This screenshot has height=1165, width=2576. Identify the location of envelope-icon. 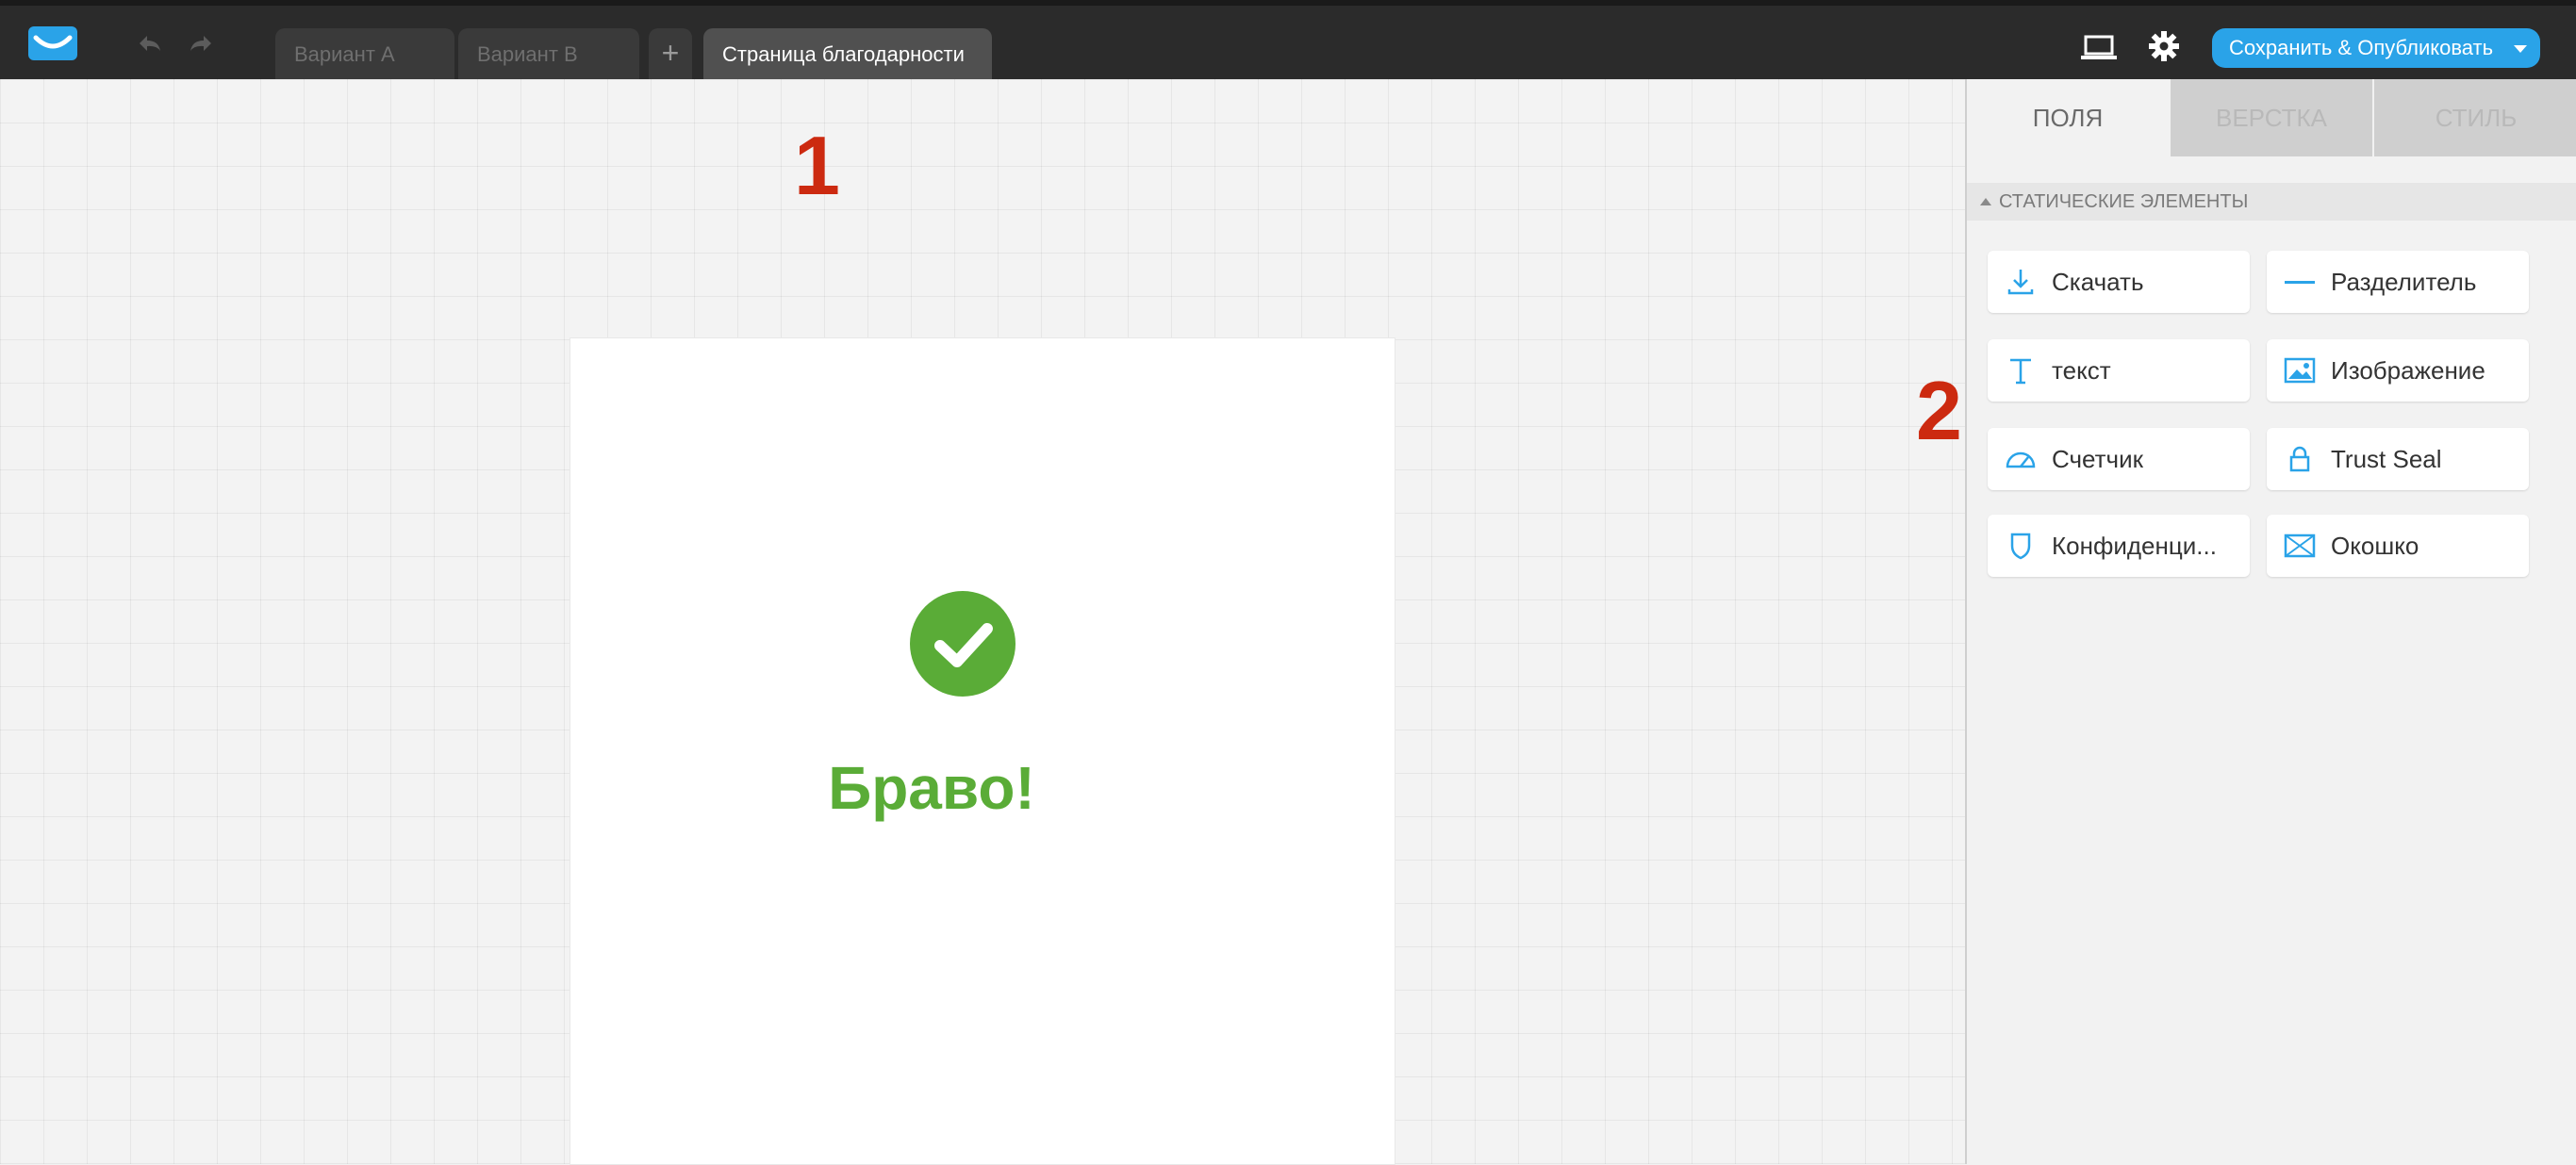
(2300, 545).